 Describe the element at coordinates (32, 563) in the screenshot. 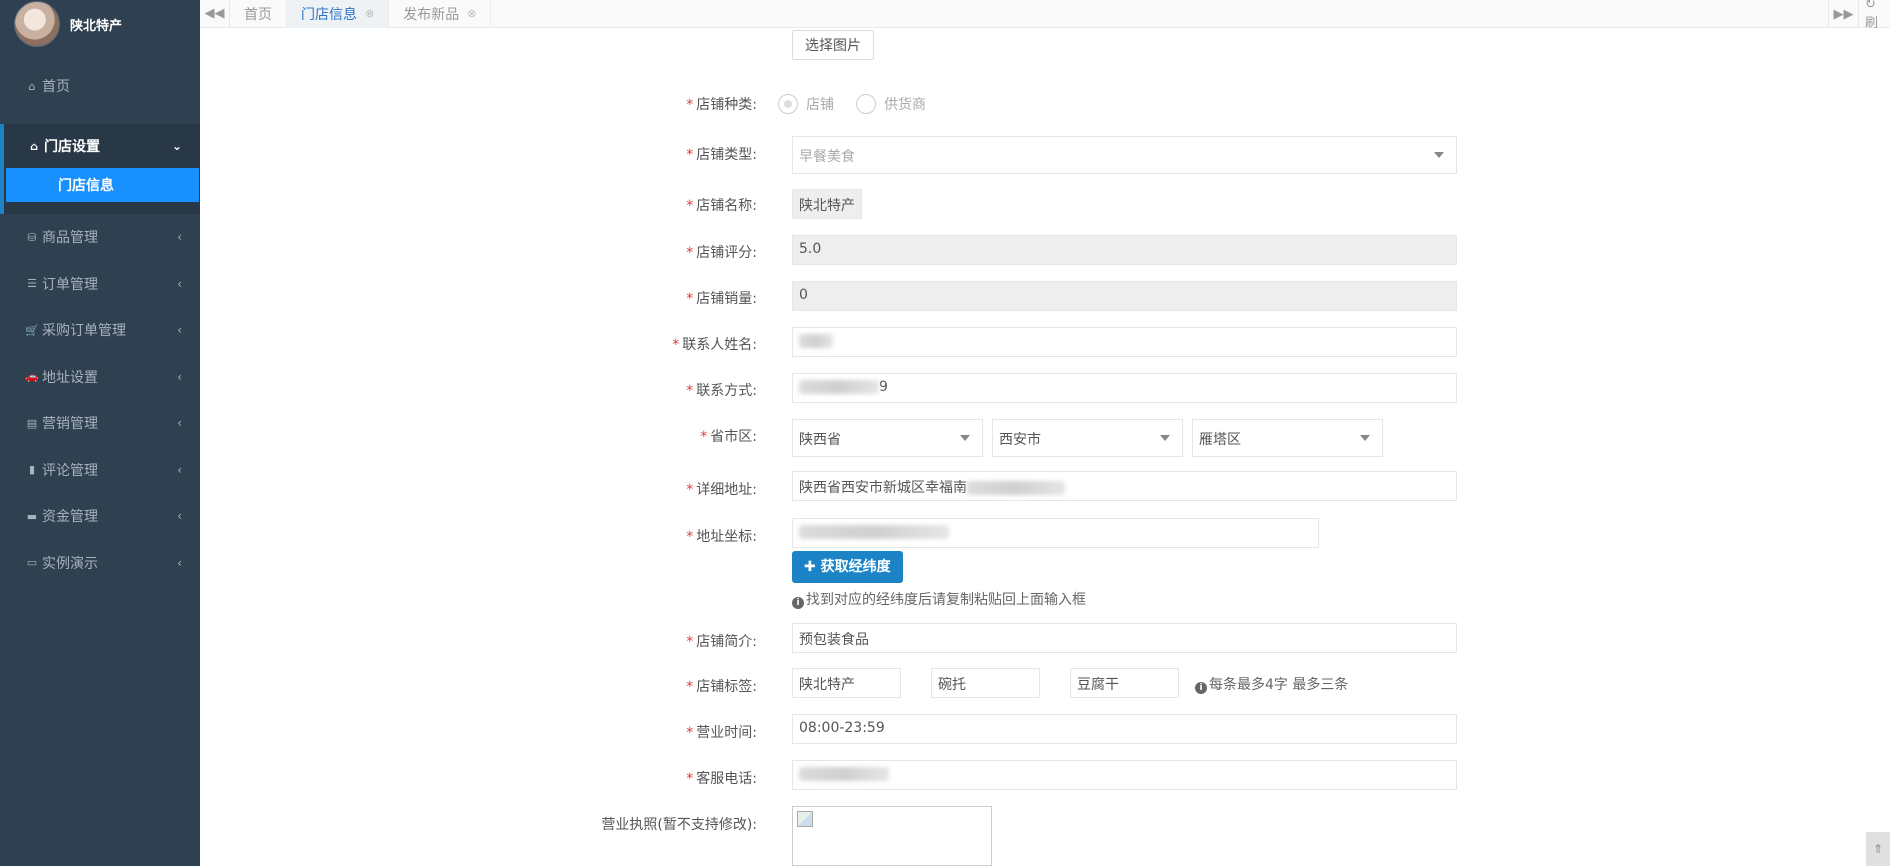

I see `desktop-icon: ▭` at that location.